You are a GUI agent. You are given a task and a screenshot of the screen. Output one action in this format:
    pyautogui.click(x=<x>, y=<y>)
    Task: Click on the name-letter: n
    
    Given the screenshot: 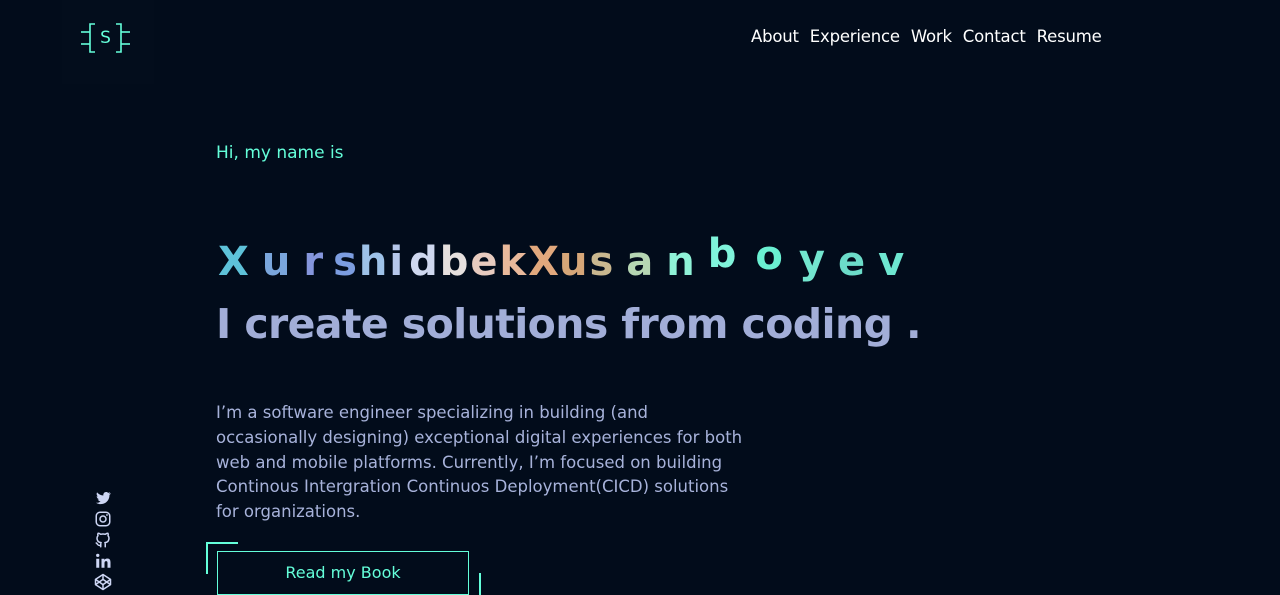 What is the action you would take?
    pyautogui.click(x=680, y=262)
    